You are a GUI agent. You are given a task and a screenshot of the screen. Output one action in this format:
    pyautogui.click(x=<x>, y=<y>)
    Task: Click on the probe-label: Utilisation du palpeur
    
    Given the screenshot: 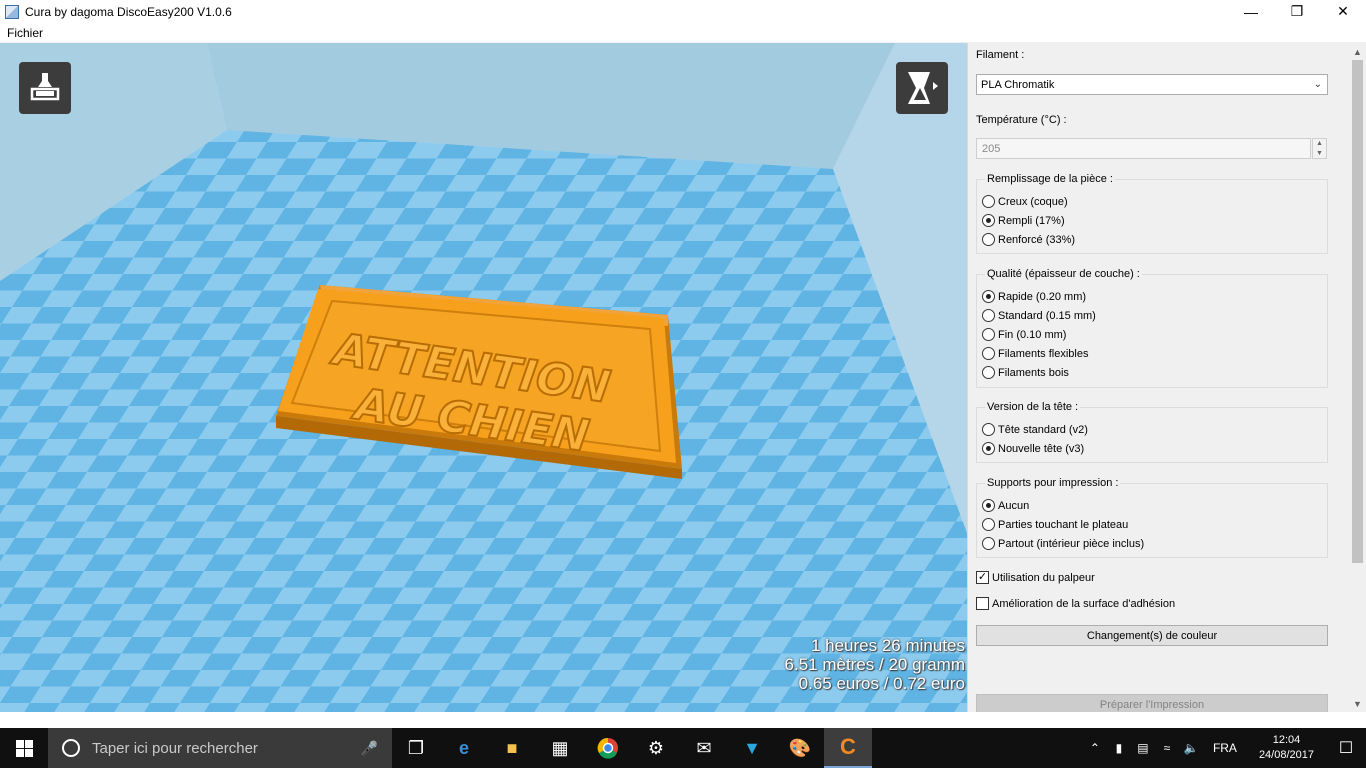 What is the action you would take?
    pyautogui.click(x=1043, y=577)
    